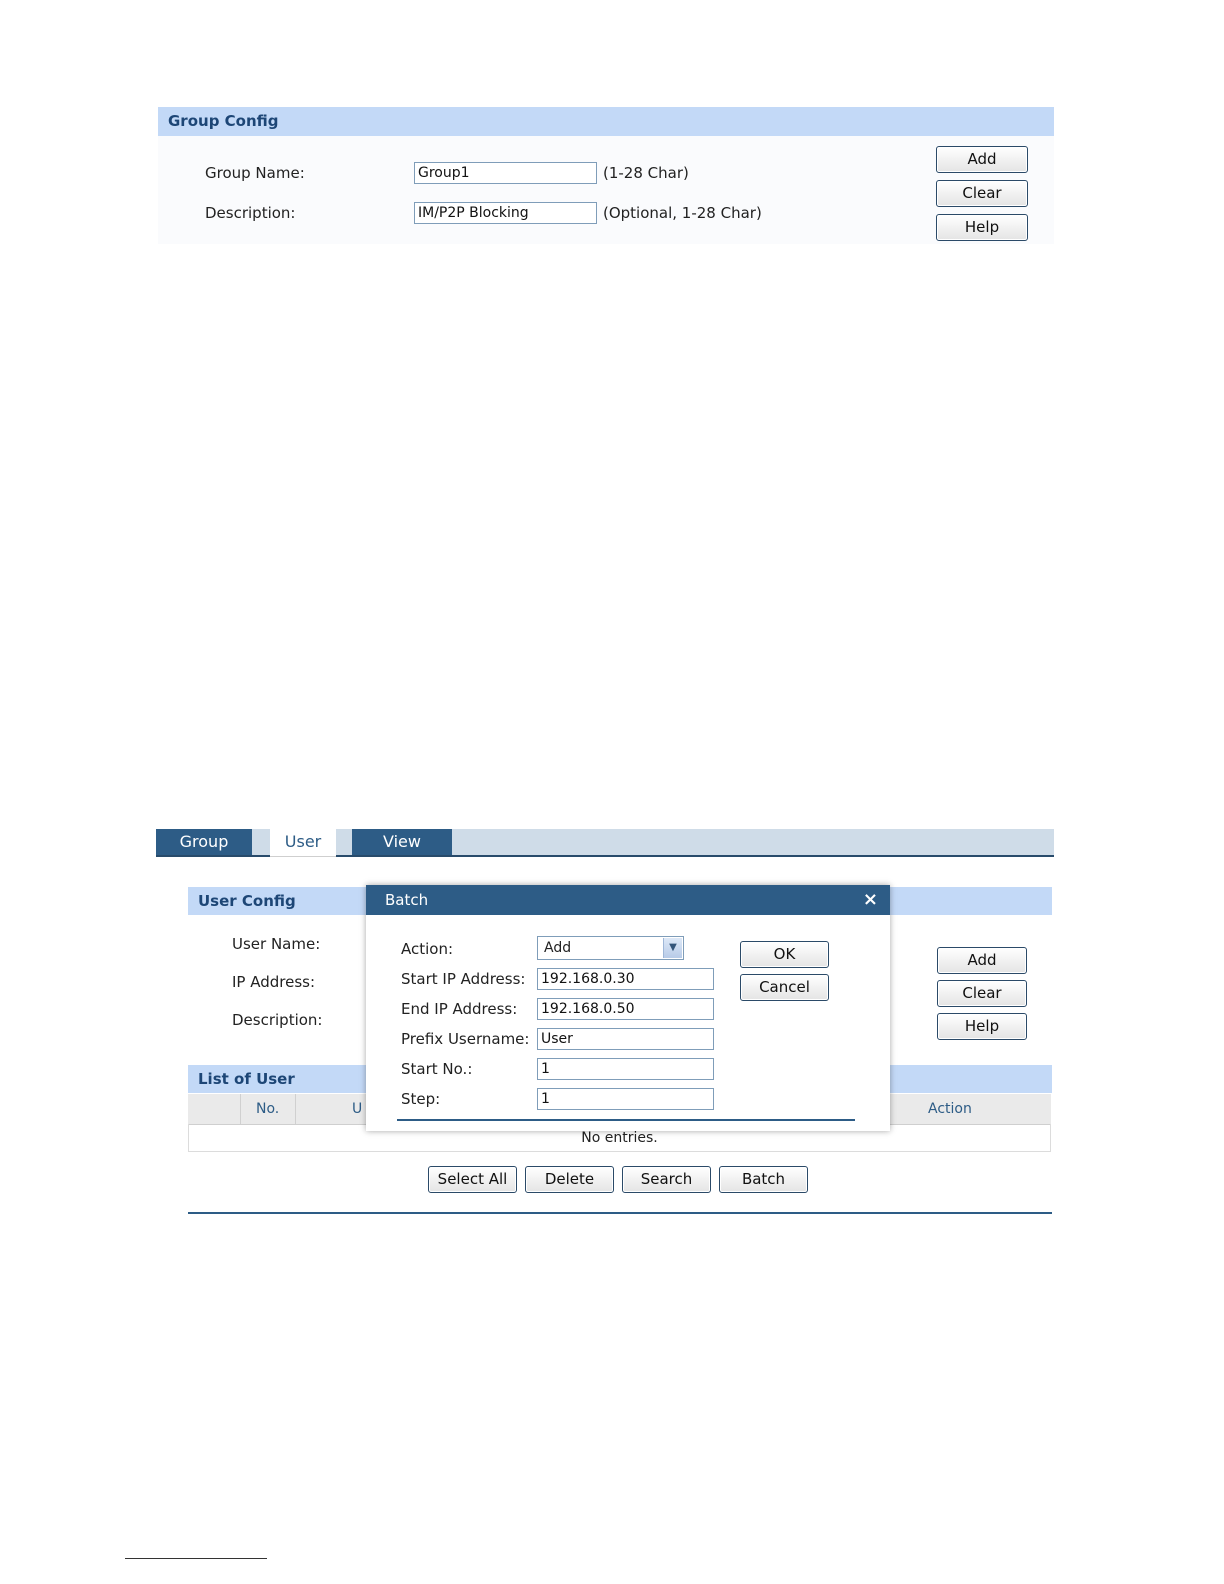 The width and height of the screenshot is (1224, 1584). I want to click on search-button: Search, so click(666, 1179).